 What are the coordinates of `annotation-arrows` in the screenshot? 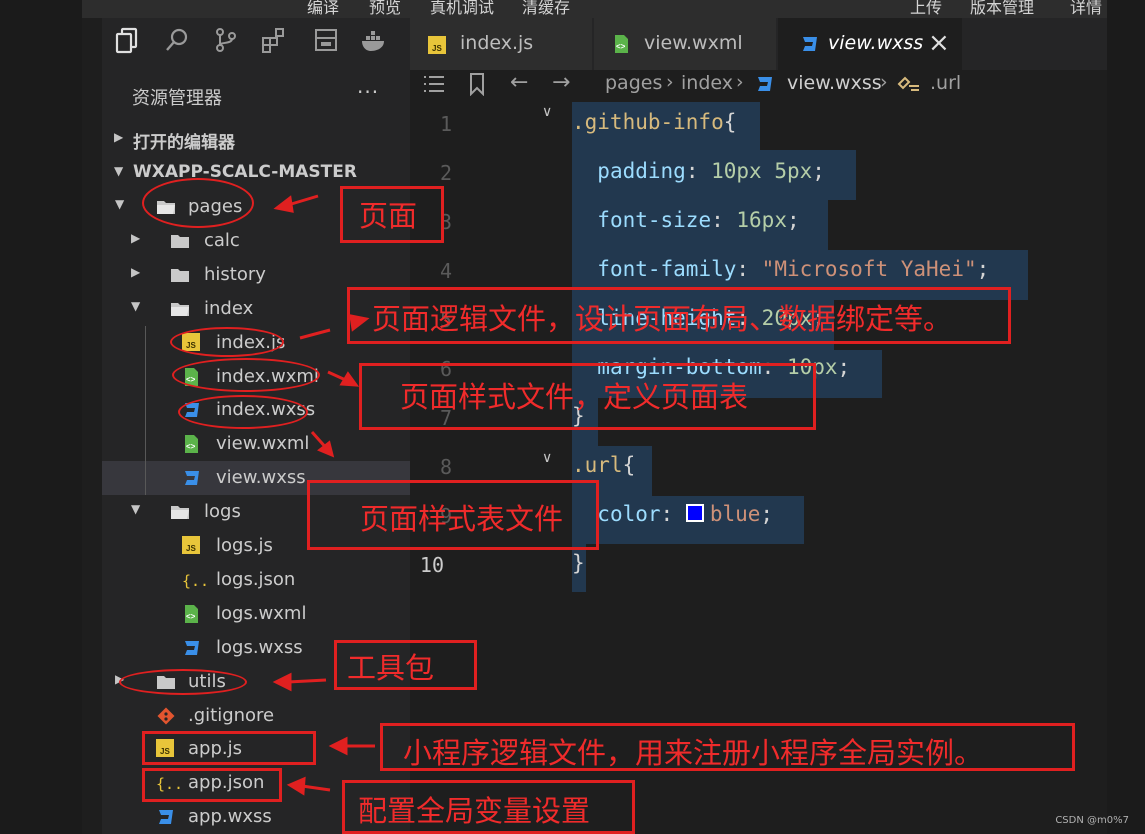 It's located at (323, 495).